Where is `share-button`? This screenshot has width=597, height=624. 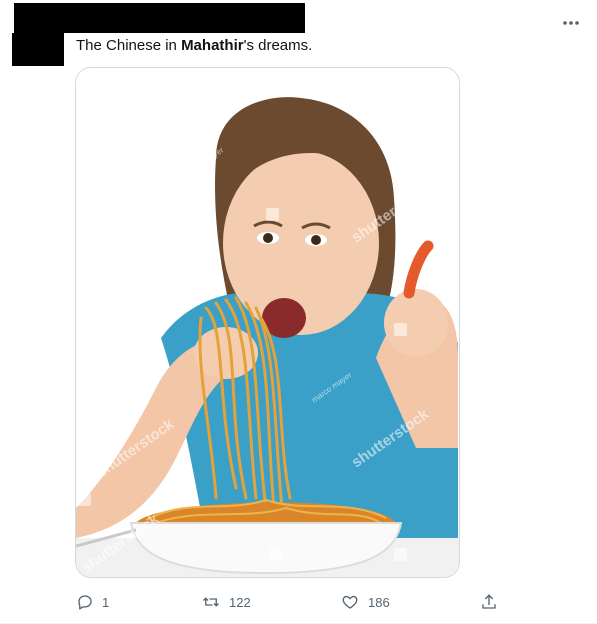 share-button is located at coordinates (489, 602).